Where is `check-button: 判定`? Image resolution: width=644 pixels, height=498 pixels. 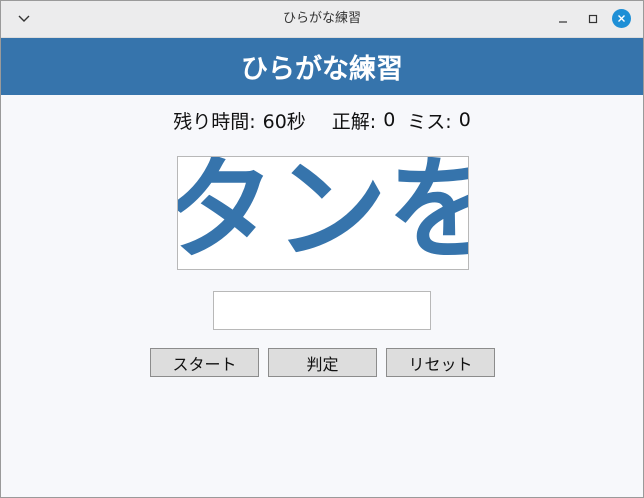 check-button: 判定 is located at coordinates (322, 362).